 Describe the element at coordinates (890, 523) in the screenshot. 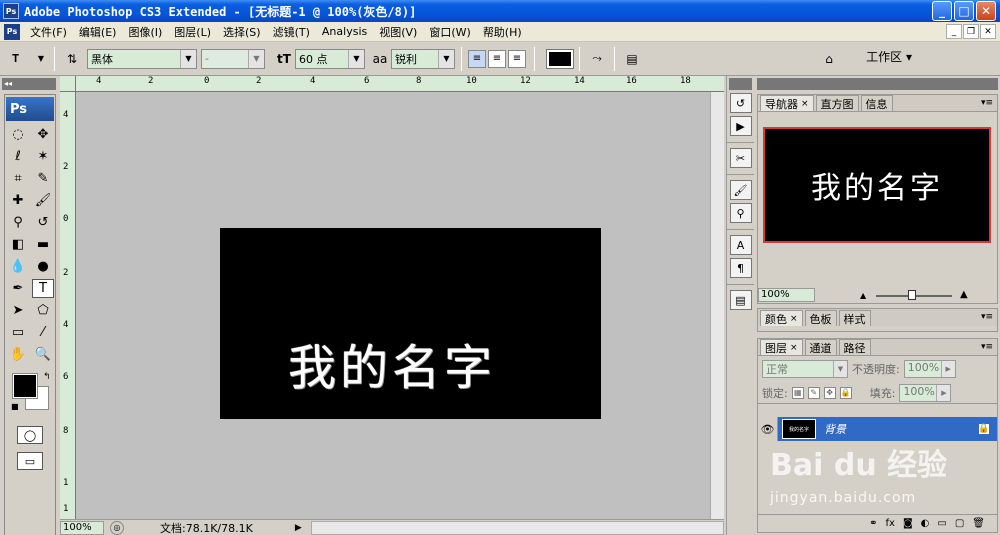

I see `layer-style-icon: fx` at that location.